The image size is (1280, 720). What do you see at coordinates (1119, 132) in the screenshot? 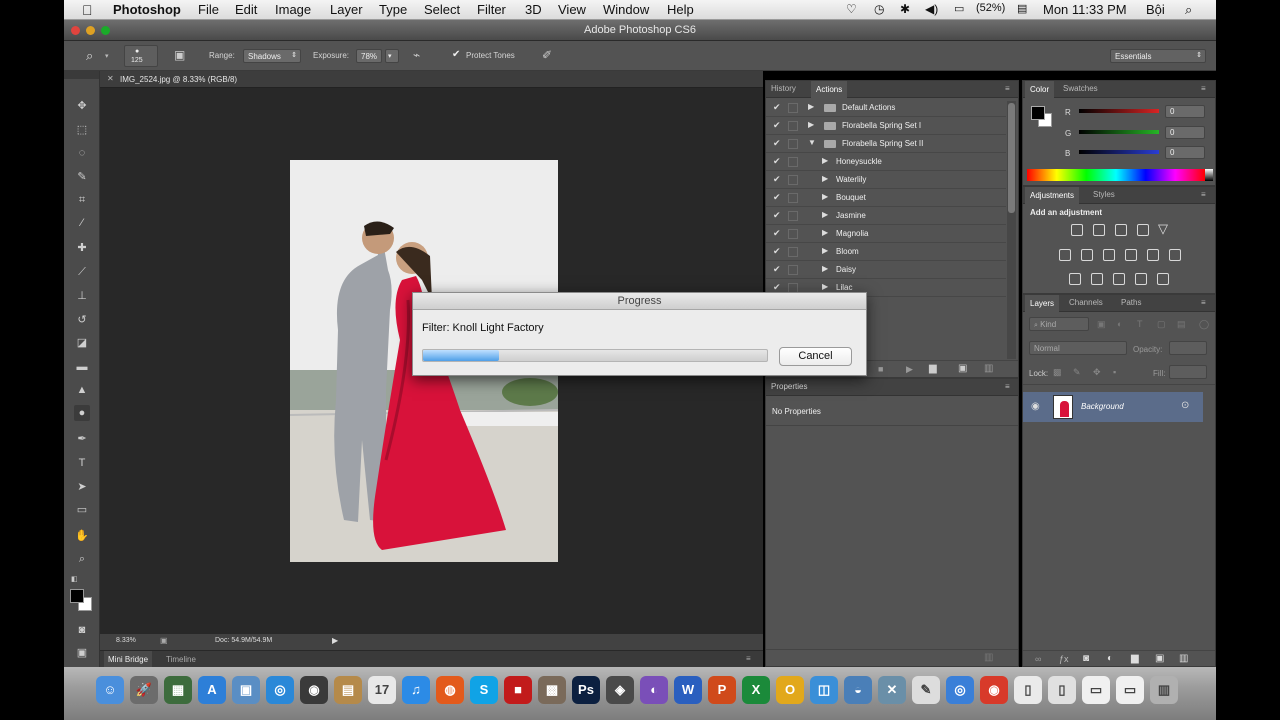
I see `channel-g-slider` at bounding box center [1119, 132].